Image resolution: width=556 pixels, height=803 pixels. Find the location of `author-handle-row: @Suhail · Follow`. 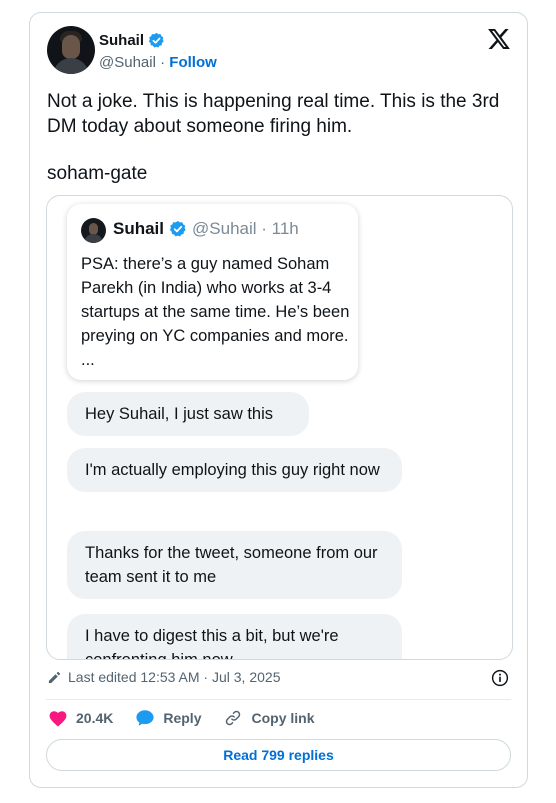

author-handle-row: @Suhail · Follow is located at coordinates (158, 62).